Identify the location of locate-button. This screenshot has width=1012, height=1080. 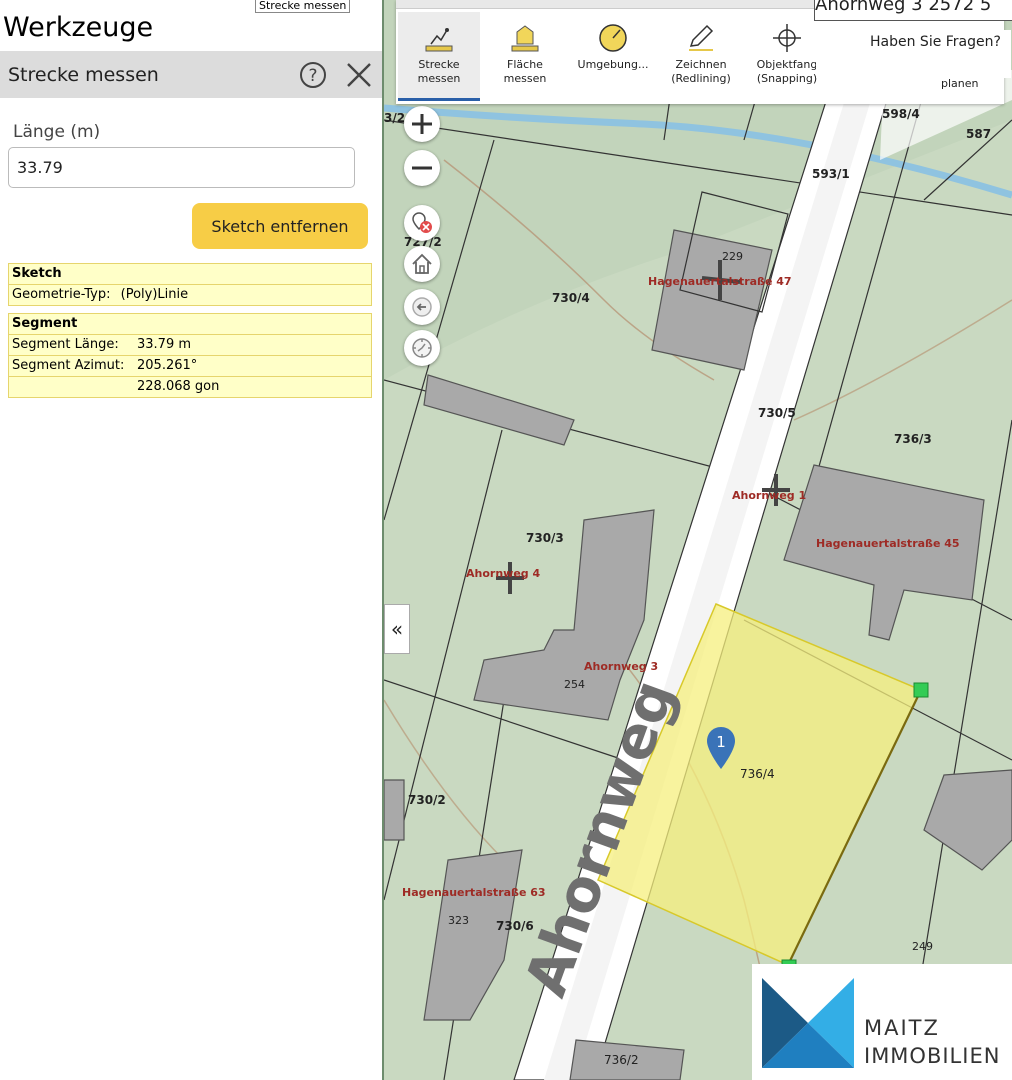
(422, 348).